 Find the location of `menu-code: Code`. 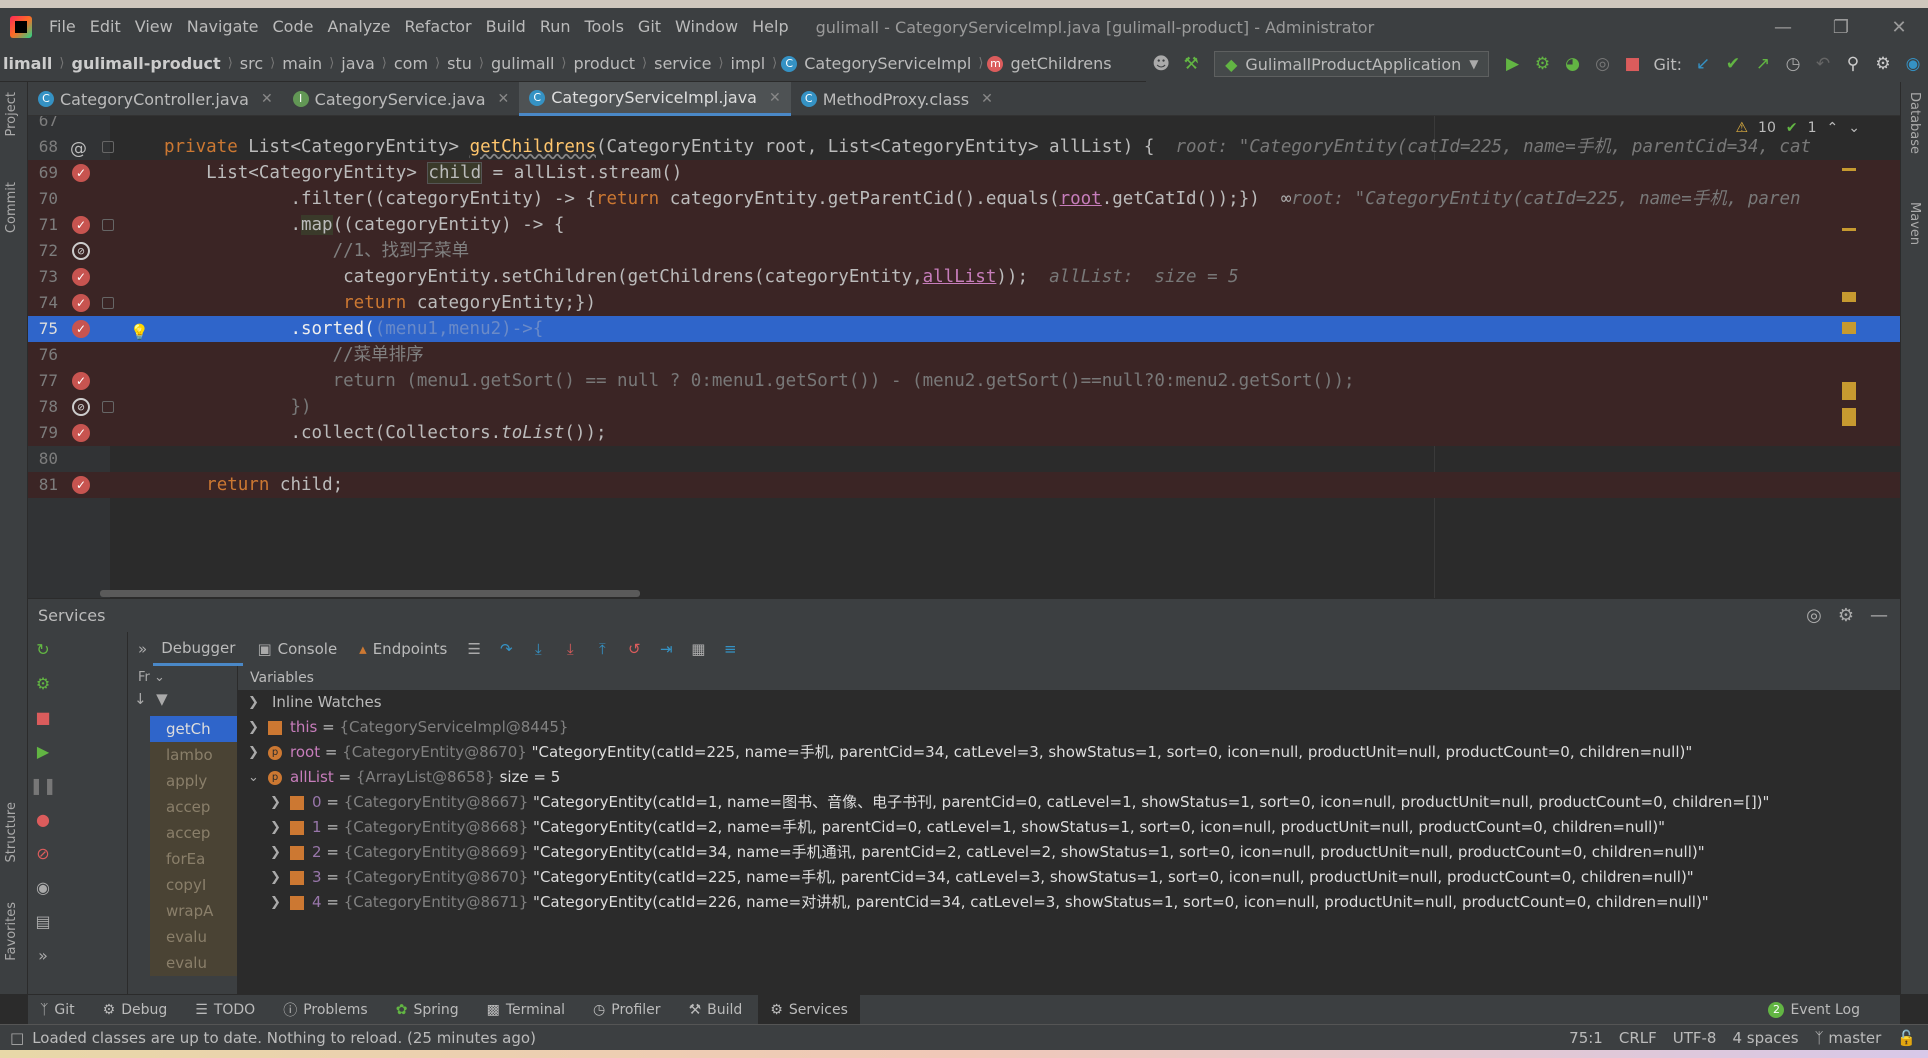

menu-code: Code is located at coordinates (293, 27).